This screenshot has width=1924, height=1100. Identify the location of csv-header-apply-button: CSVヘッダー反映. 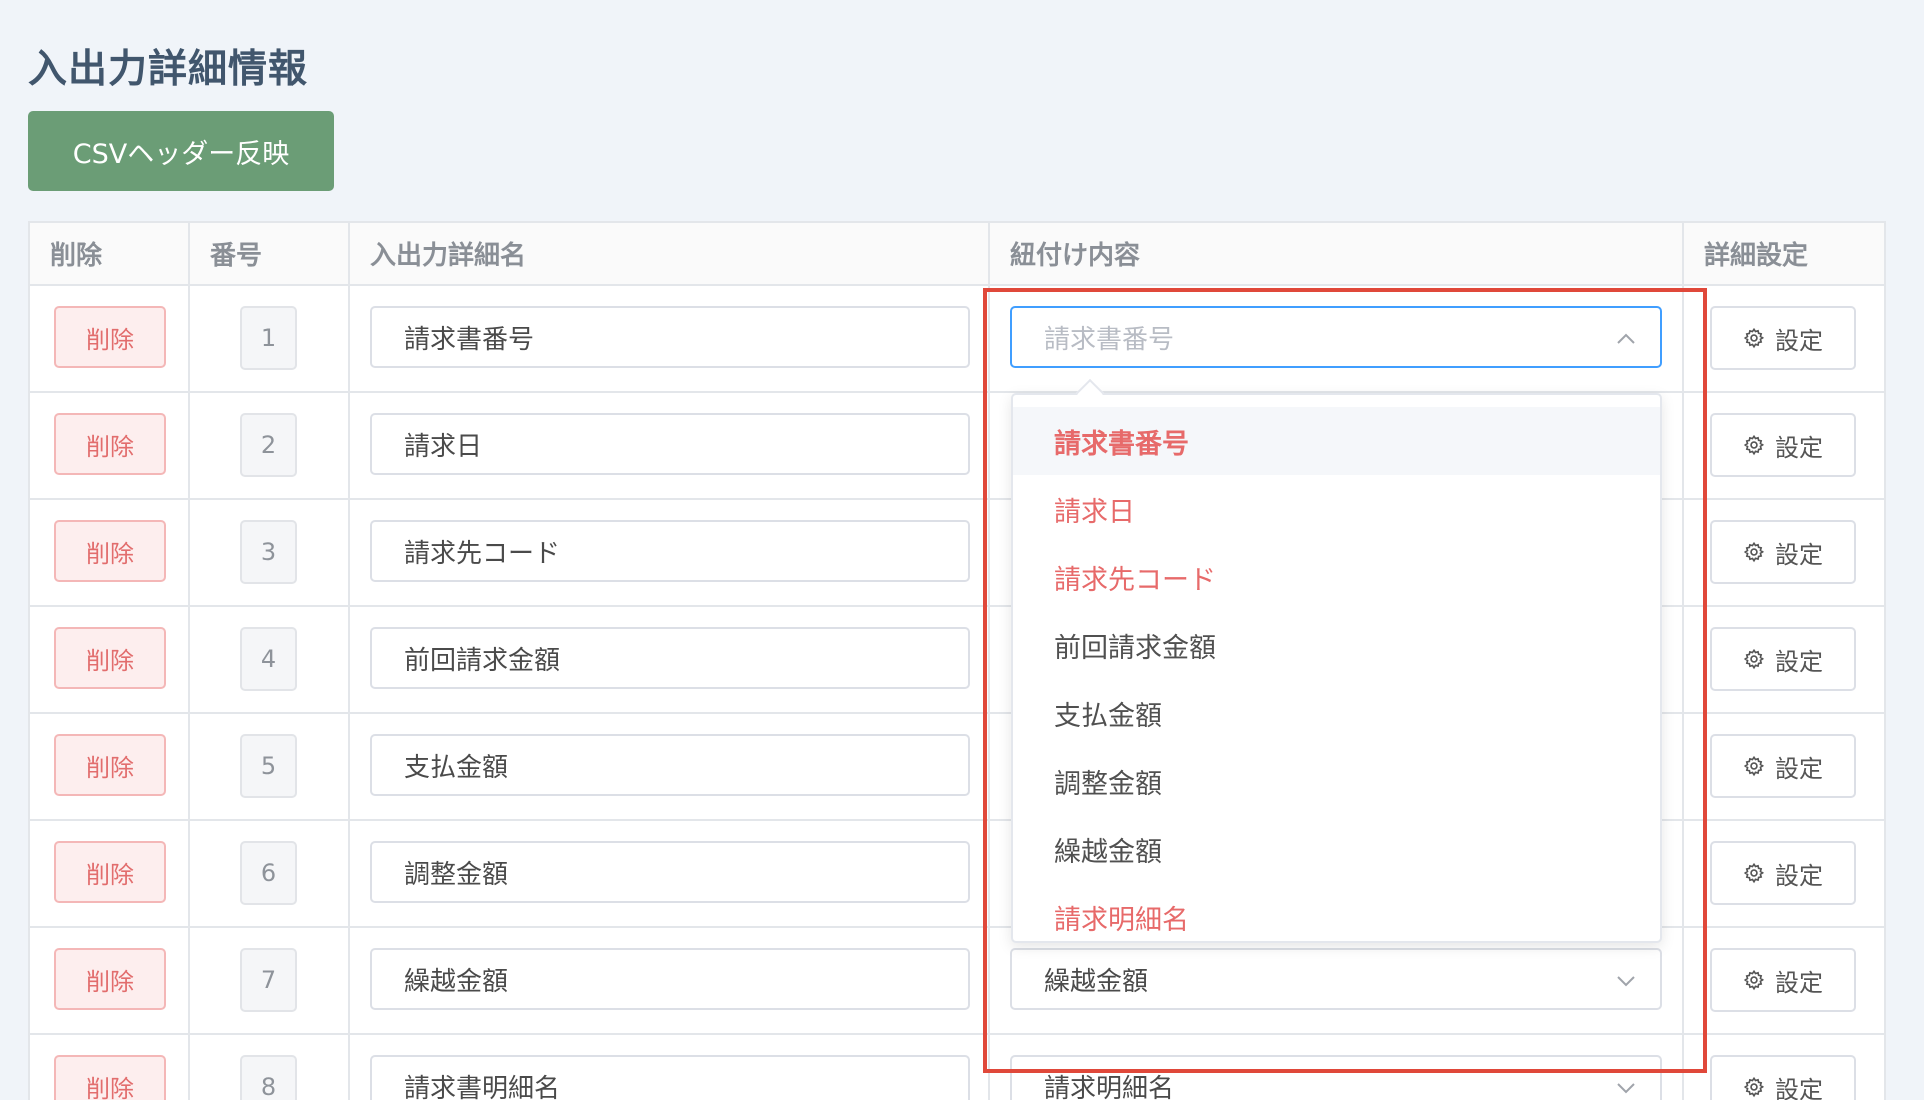
(181, 151).